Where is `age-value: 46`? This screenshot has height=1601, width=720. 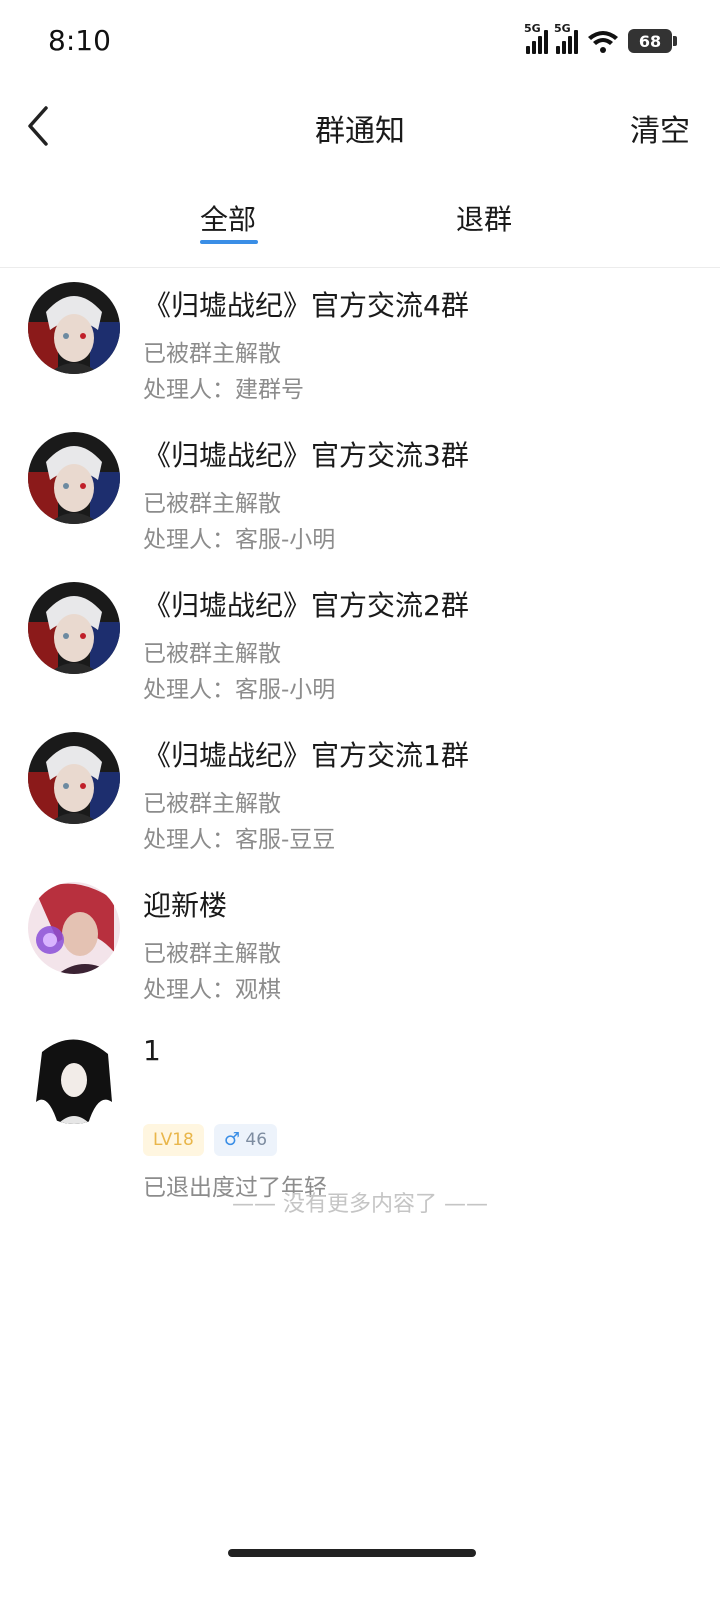 age-value: 46 is located at coordinates (256, 1140).